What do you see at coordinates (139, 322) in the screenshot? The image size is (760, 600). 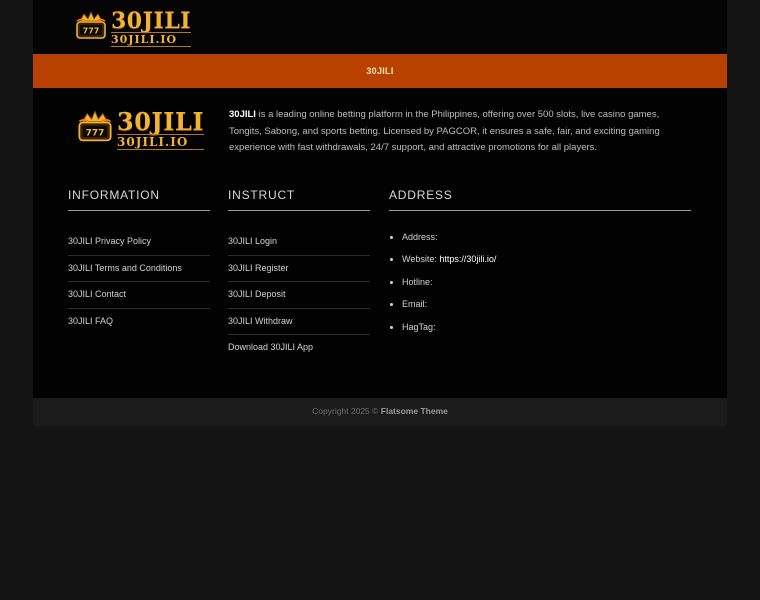 I see `link-faq: 30JILI FAQ` at bounding box center [139, 322].